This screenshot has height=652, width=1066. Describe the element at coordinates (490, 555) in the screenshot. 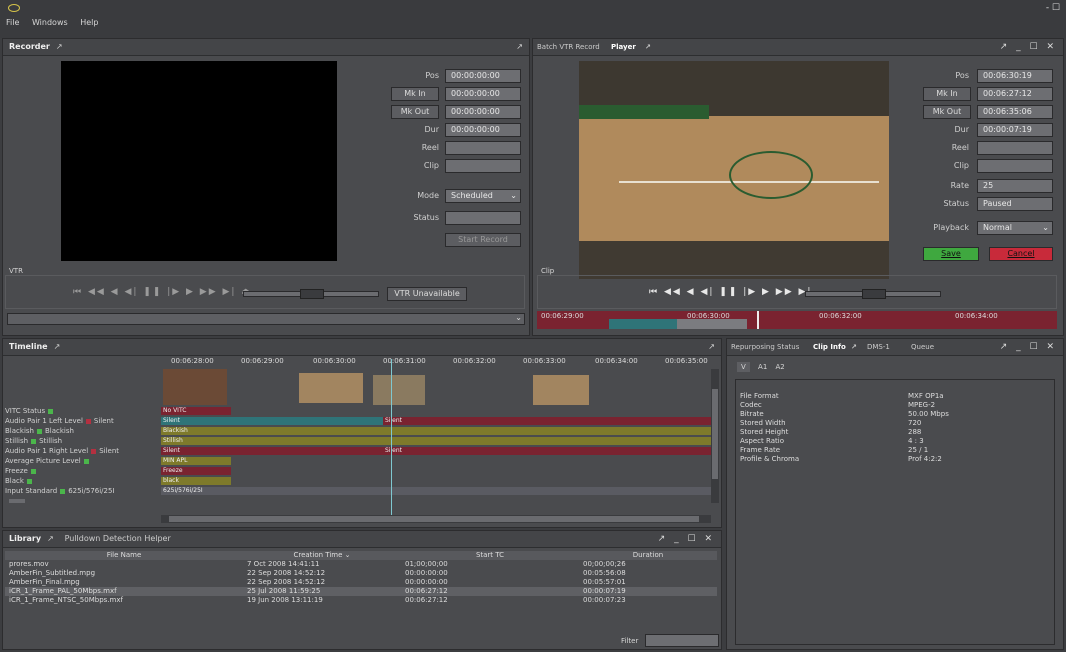

I see `col-start-tc: Start TC` at that location.